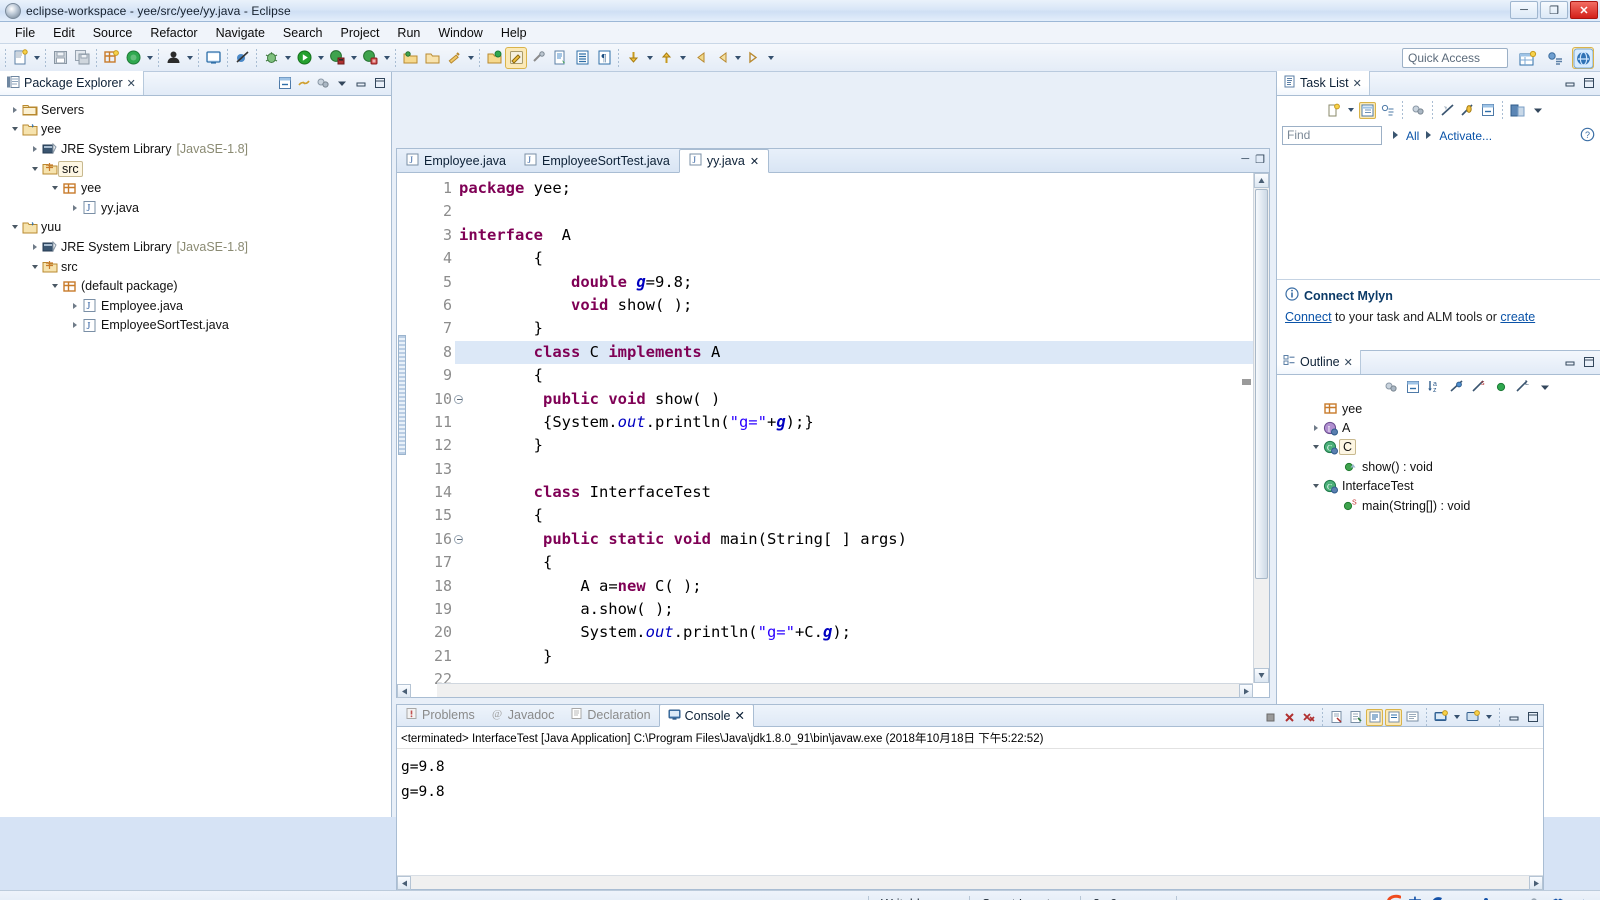 The width and height of the screenshot is (1600, 900). I want to click on presentation-icon, so click(1487, 110).